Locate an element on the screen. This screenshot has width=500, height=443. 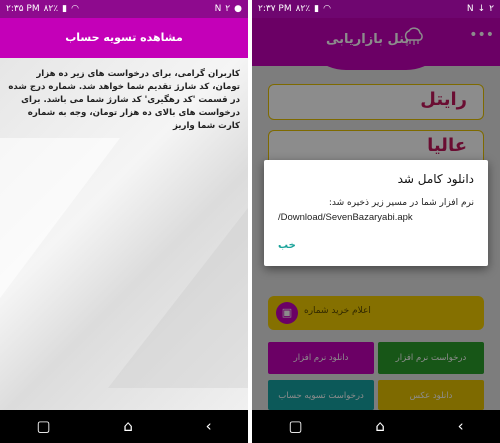
dialog-ok-button: خب is located at coordinates (287, 245).